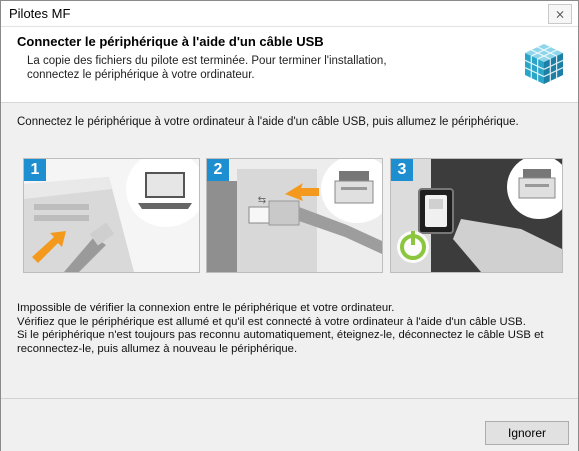 The width and height of the screenshot is (579, 451). What do you see at coordinates (544, 66) in the screenshot?
I see `installer-cube-icon` at bounding box center [544, 66].